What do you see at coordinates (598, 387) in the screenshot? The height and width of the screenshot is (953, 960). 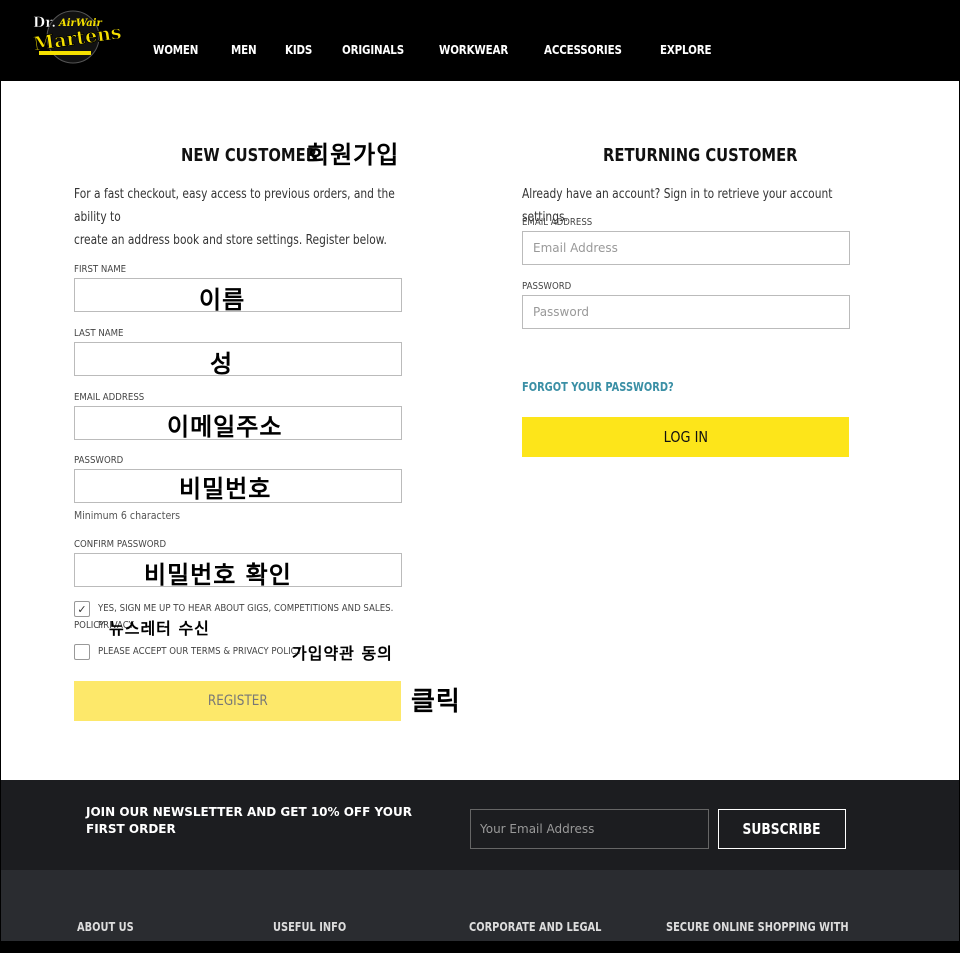 I see `forgot-password-link: FORGOT YOUR PASSWORD?` at bounding box center [598, 387].